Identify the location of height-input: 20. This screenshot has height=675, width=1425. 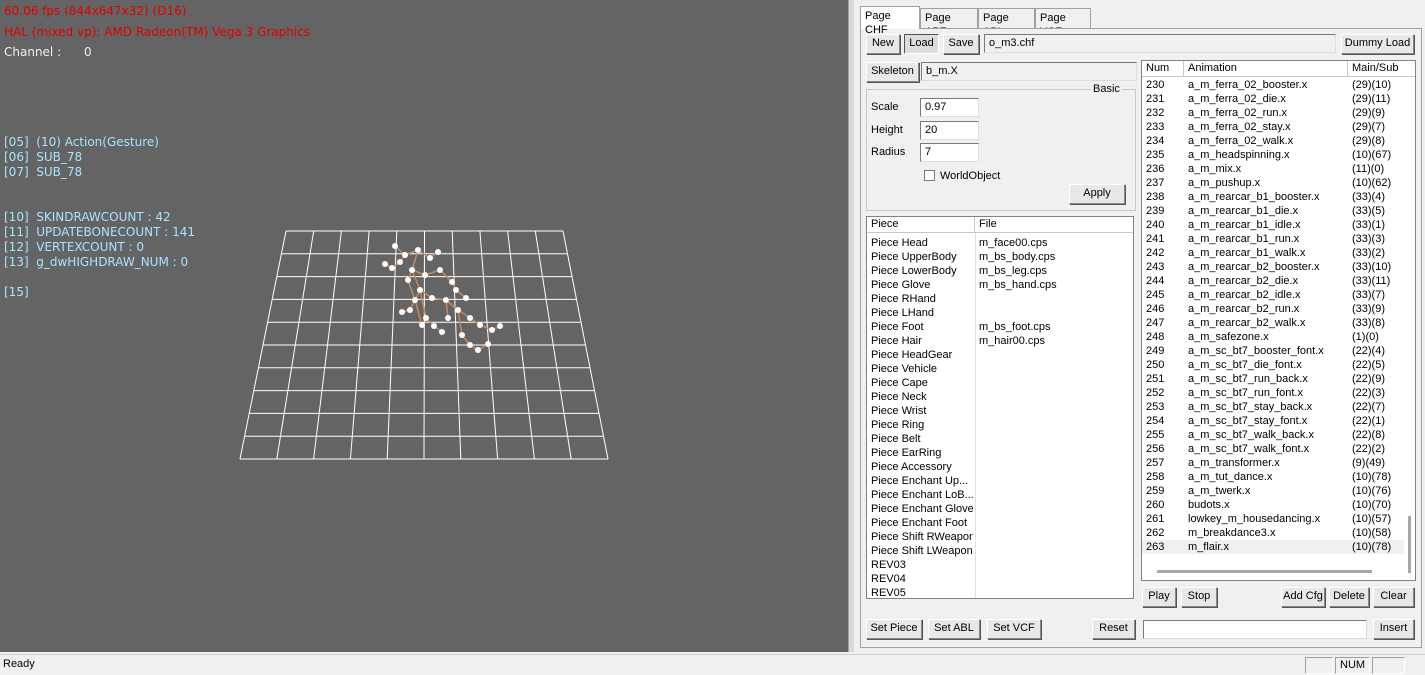
(949, 130).